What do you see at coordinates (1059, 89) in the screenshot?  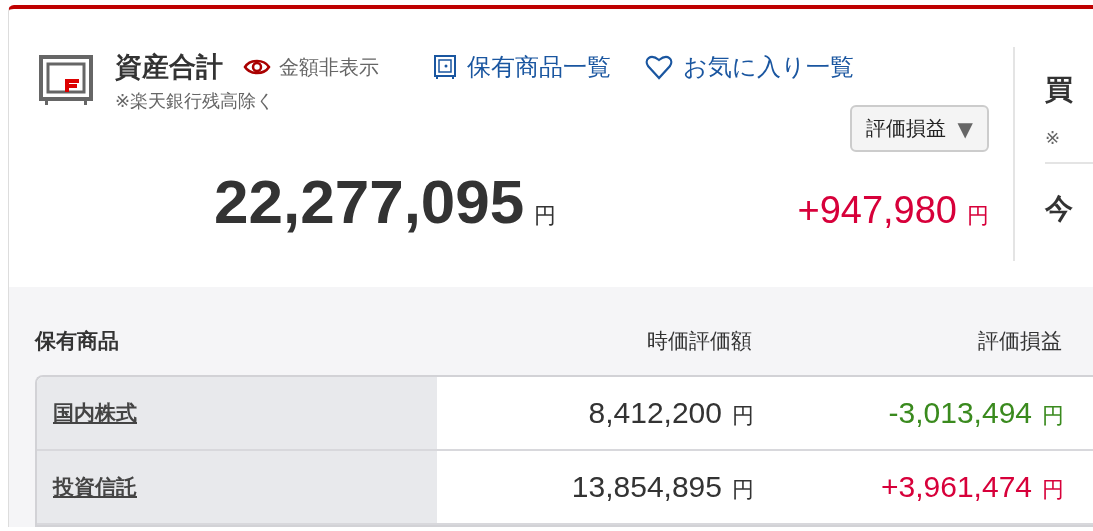 I see `panel-heading: 買` at bounding box center [1059, 89].